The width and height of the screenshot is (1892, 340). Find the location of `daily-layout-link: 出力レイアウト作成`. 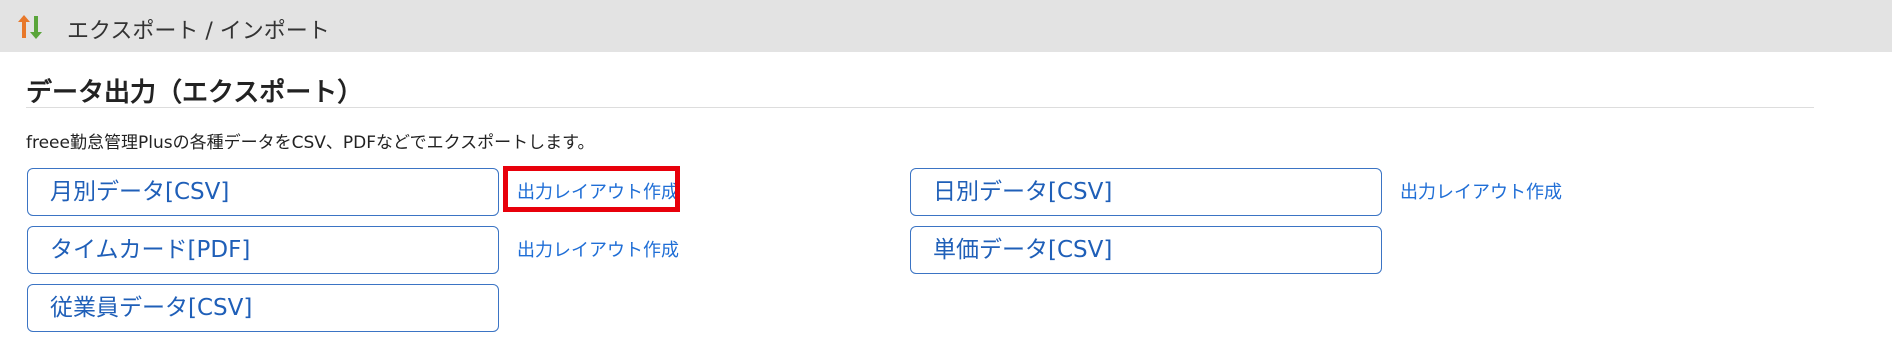

daily-layout-link: 出力レイアウト作成 is located at coordinates (1481, 191).